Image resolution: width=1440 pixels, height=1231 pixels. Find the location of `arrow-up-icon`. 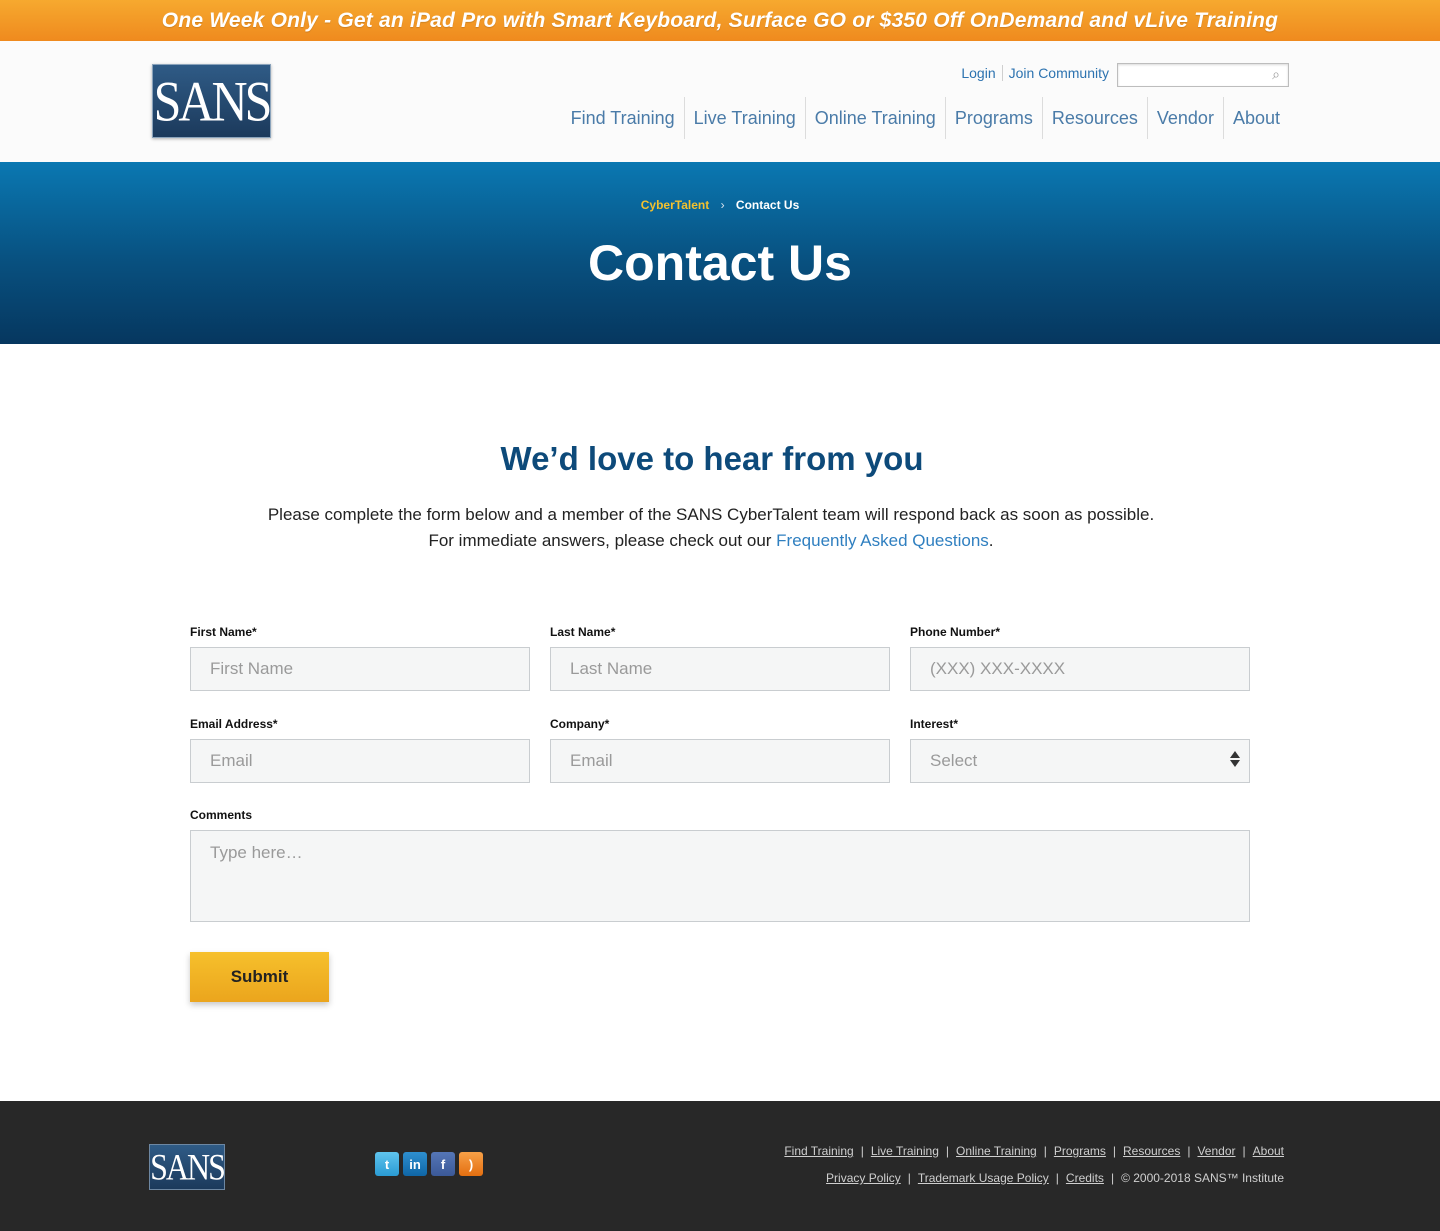

arrow-up-icon is located at coordinates (1235, 754).